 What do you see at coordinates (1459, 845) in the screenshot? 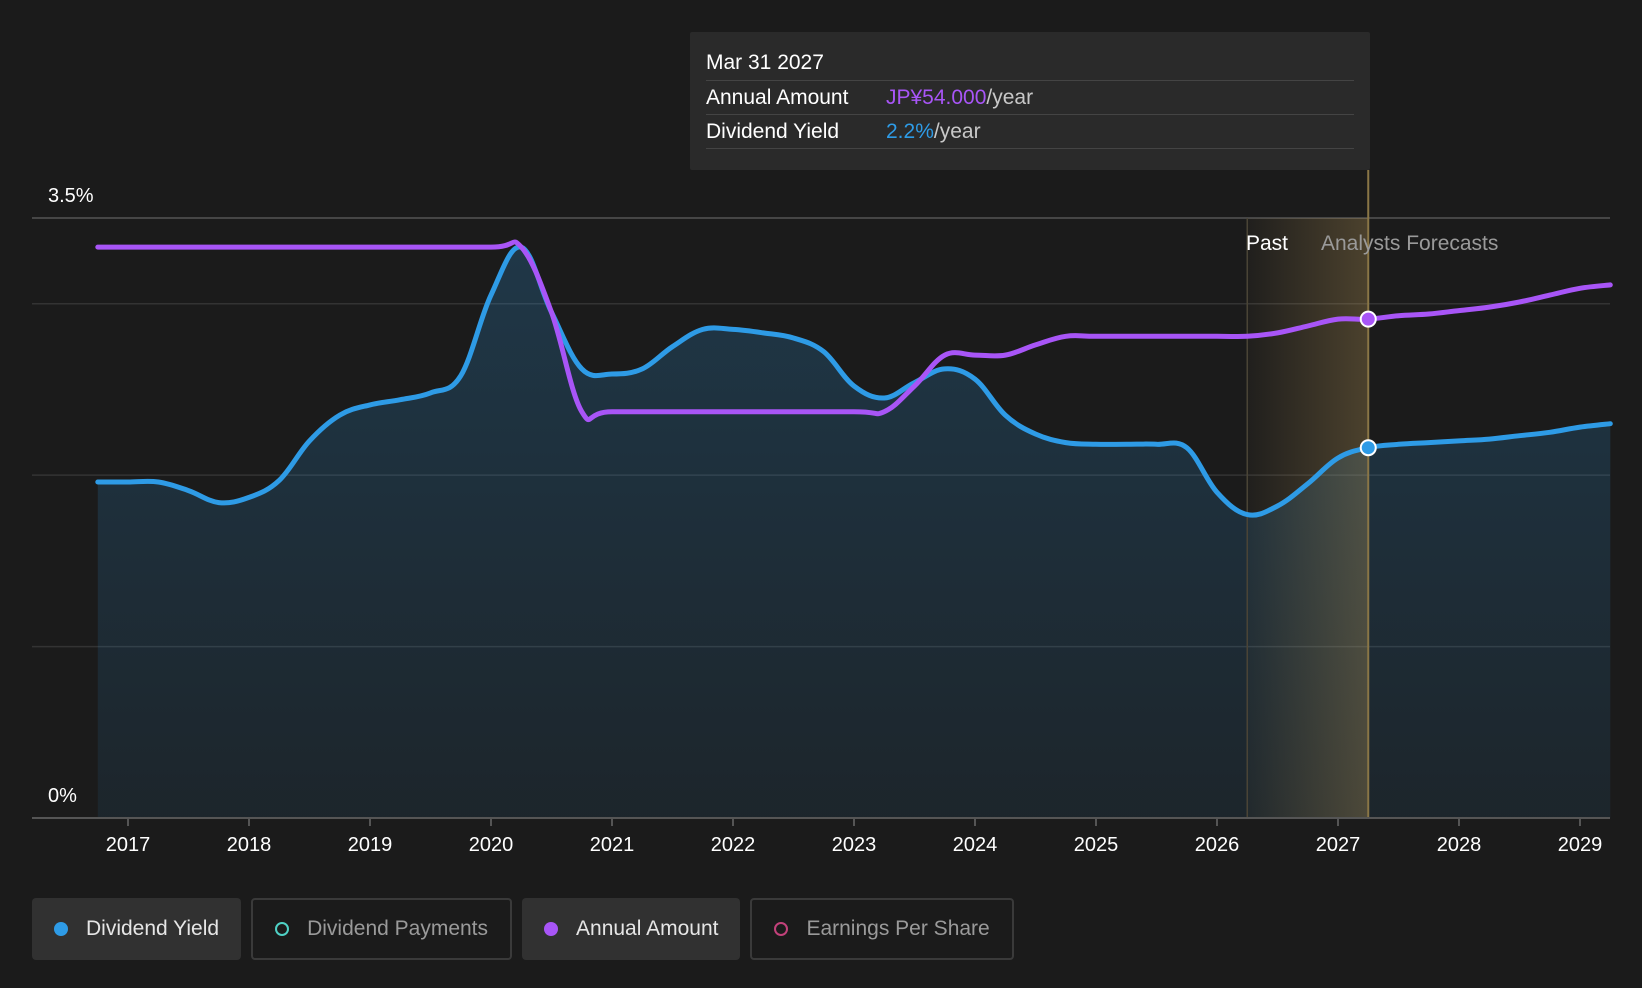
I see `x-tick-label: 2028` at bounding box center [1459, 845].